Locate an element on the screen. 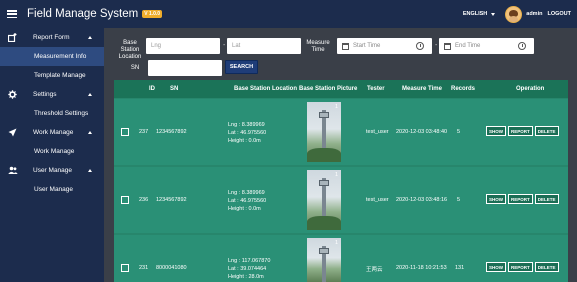 Image resolution: width=577 pixels, height=282 pixels. sidebar-group-label: Work Manage is located at coordinates (53, 132).